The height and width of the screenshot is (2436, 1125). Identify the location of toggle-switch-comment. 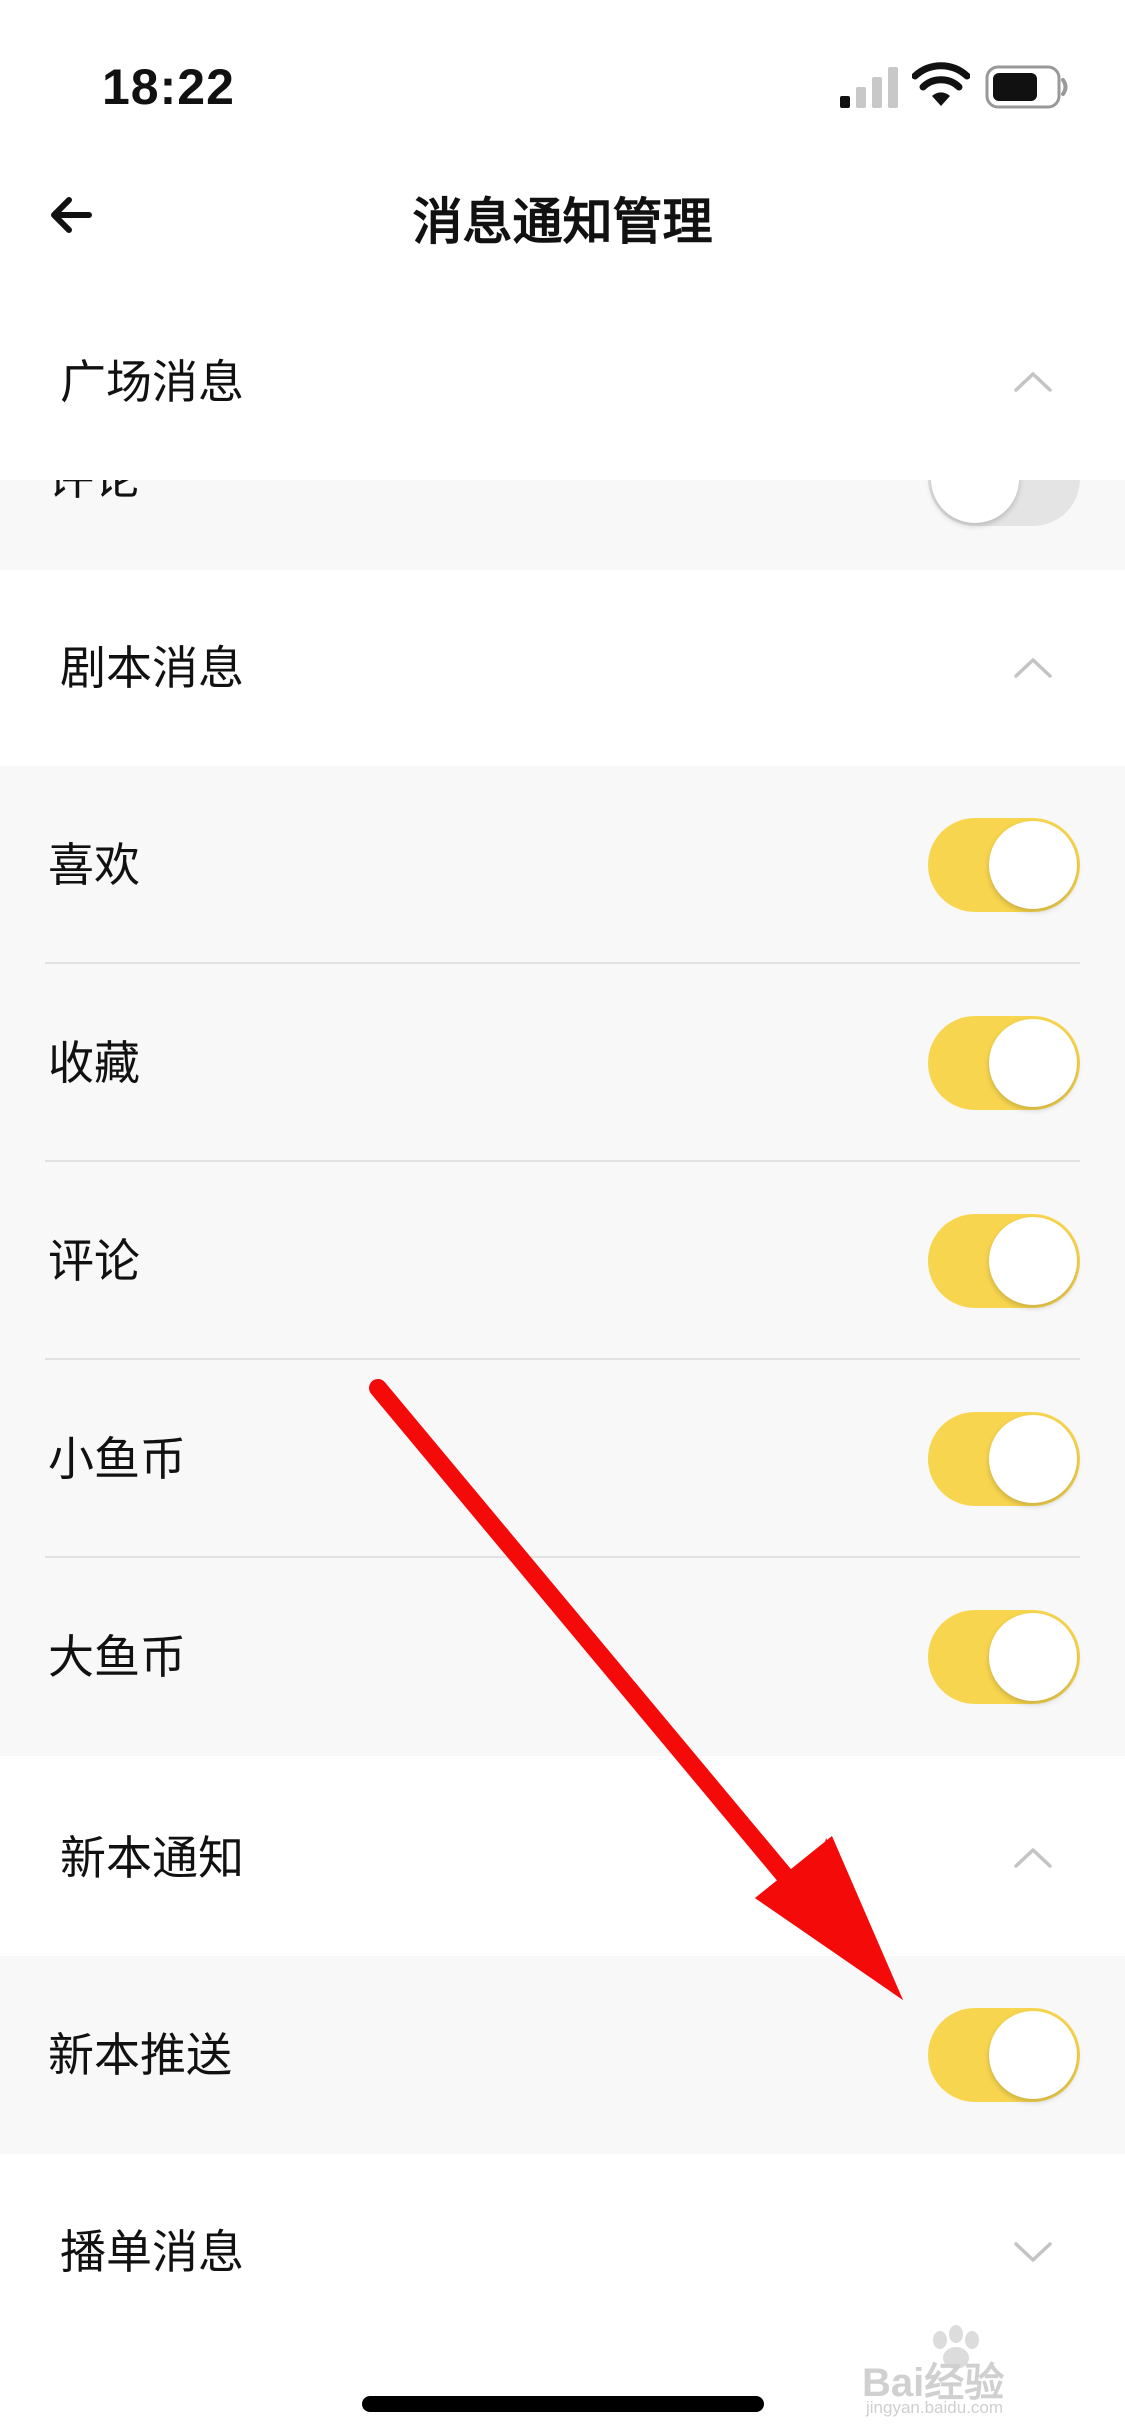
(1004, 1261).